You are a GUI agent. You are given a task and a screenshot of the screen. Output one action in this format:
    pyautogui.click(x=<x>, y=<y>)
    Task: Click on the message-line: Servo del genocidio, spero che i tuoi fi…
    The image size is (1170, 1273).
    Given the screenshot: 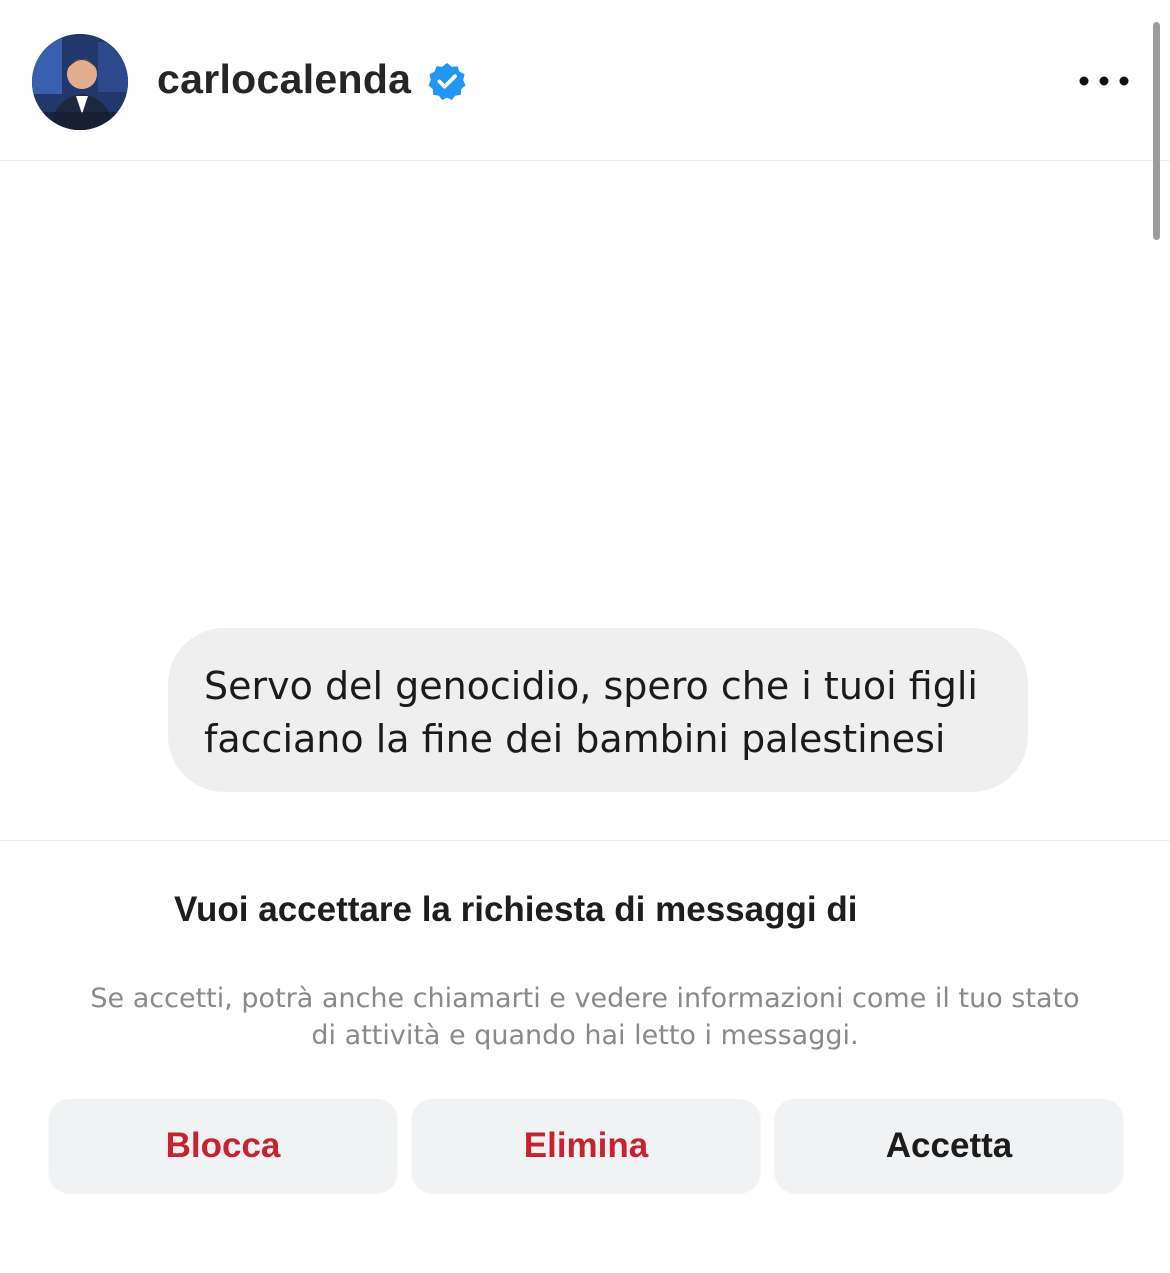 What is the action you would take?
    pyautogui.click(x=591, y=686)
    